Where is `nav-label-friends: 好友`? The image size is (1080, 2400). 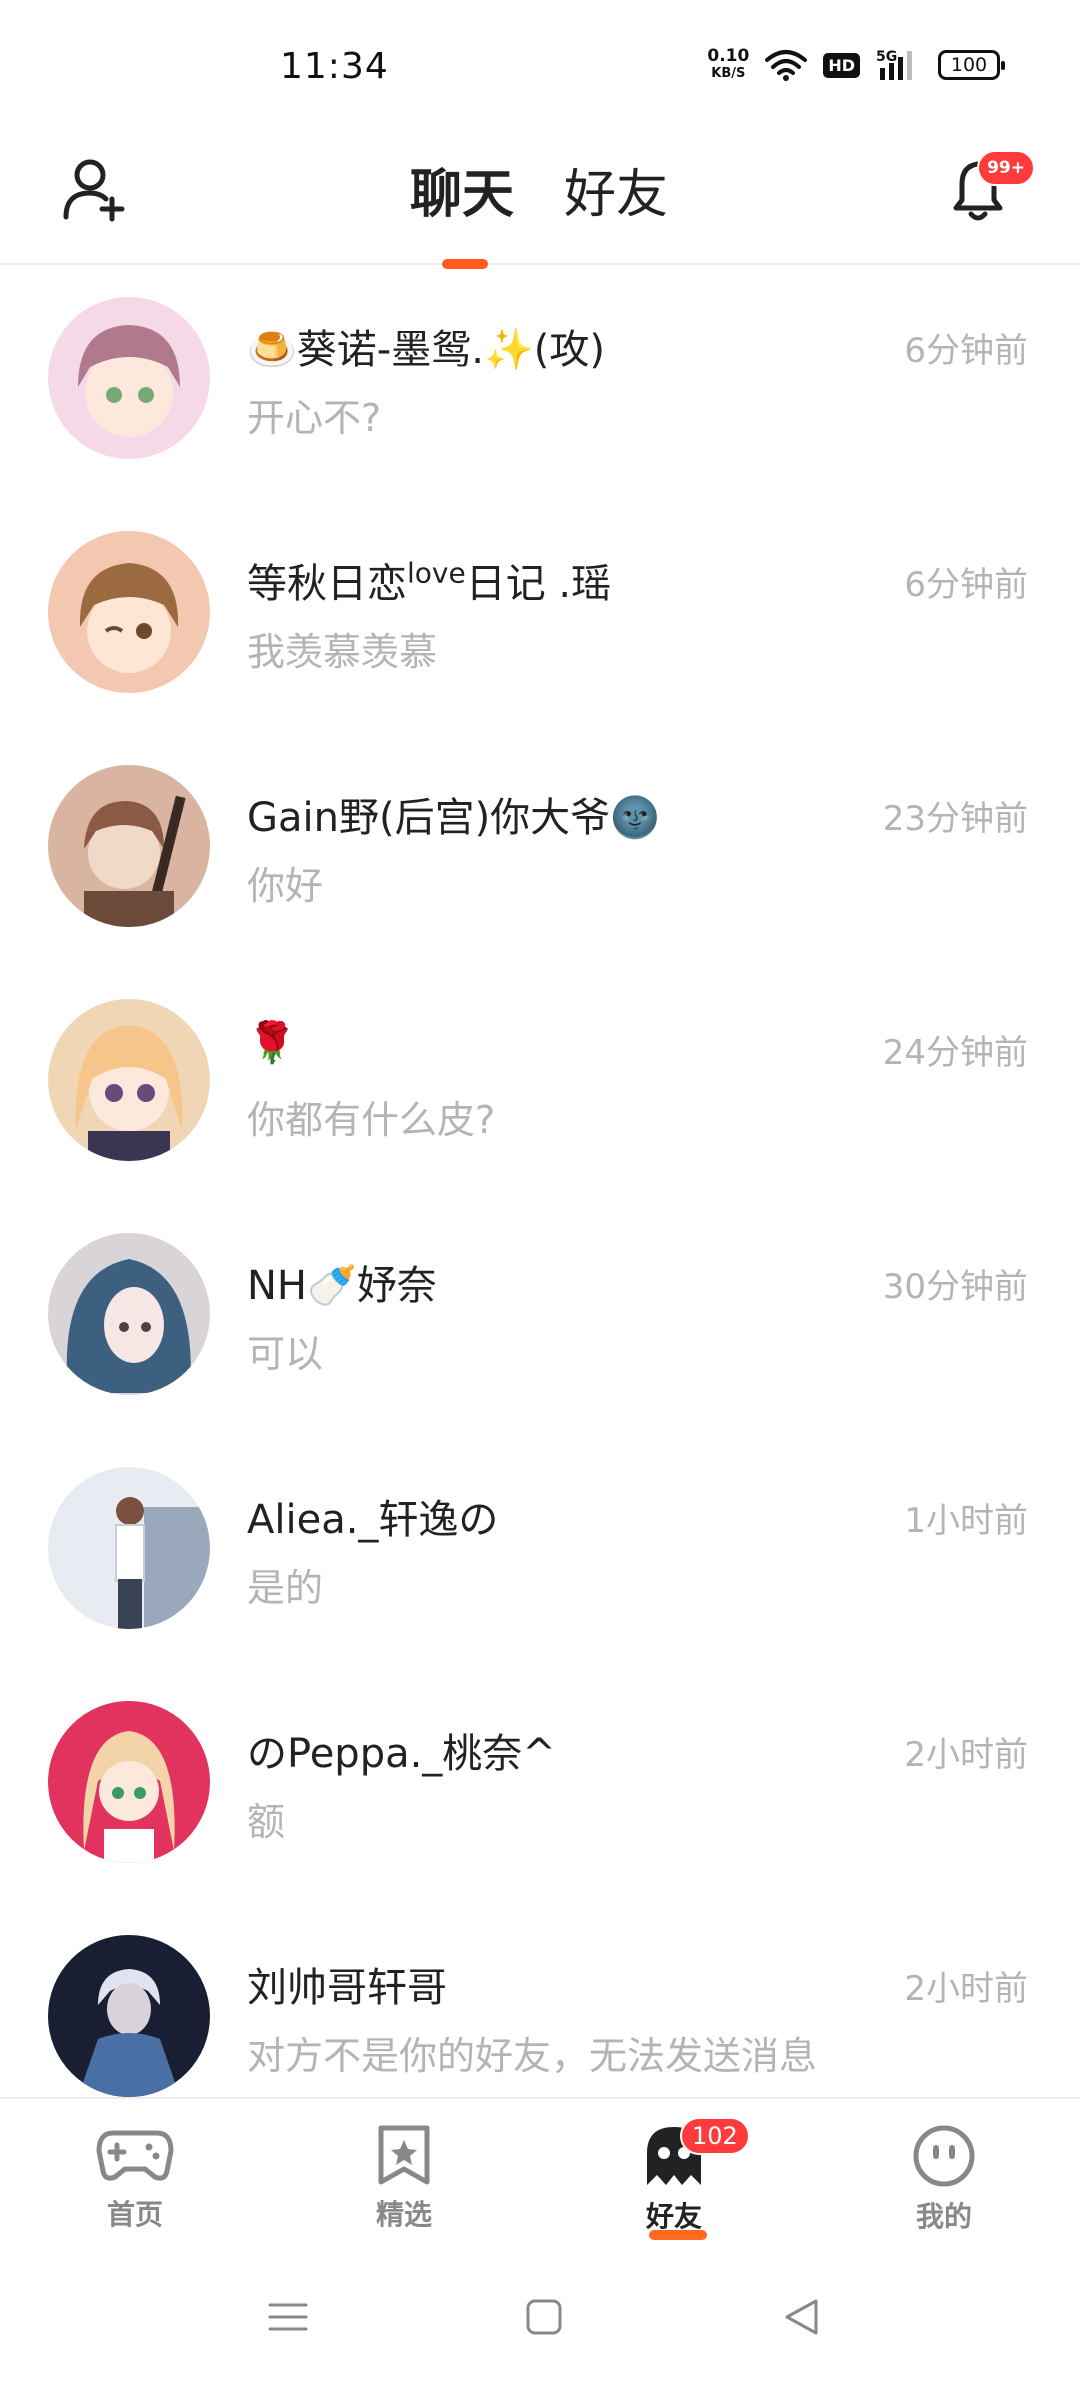
nav-label-friends: 好友 is located at coordinates (673, 2216).